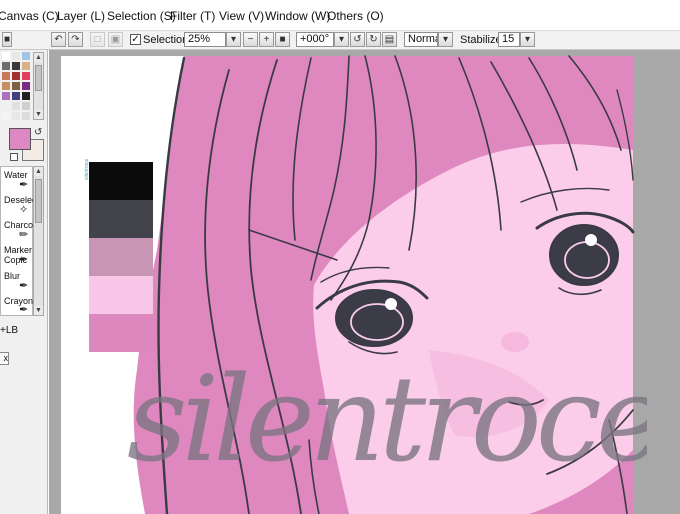 This screenshot has width=680, height=514. What do you see at coordinates (355, 16) in the screenshot?
I see `menu-others: Others (O)` at bounding box center [355, 16].